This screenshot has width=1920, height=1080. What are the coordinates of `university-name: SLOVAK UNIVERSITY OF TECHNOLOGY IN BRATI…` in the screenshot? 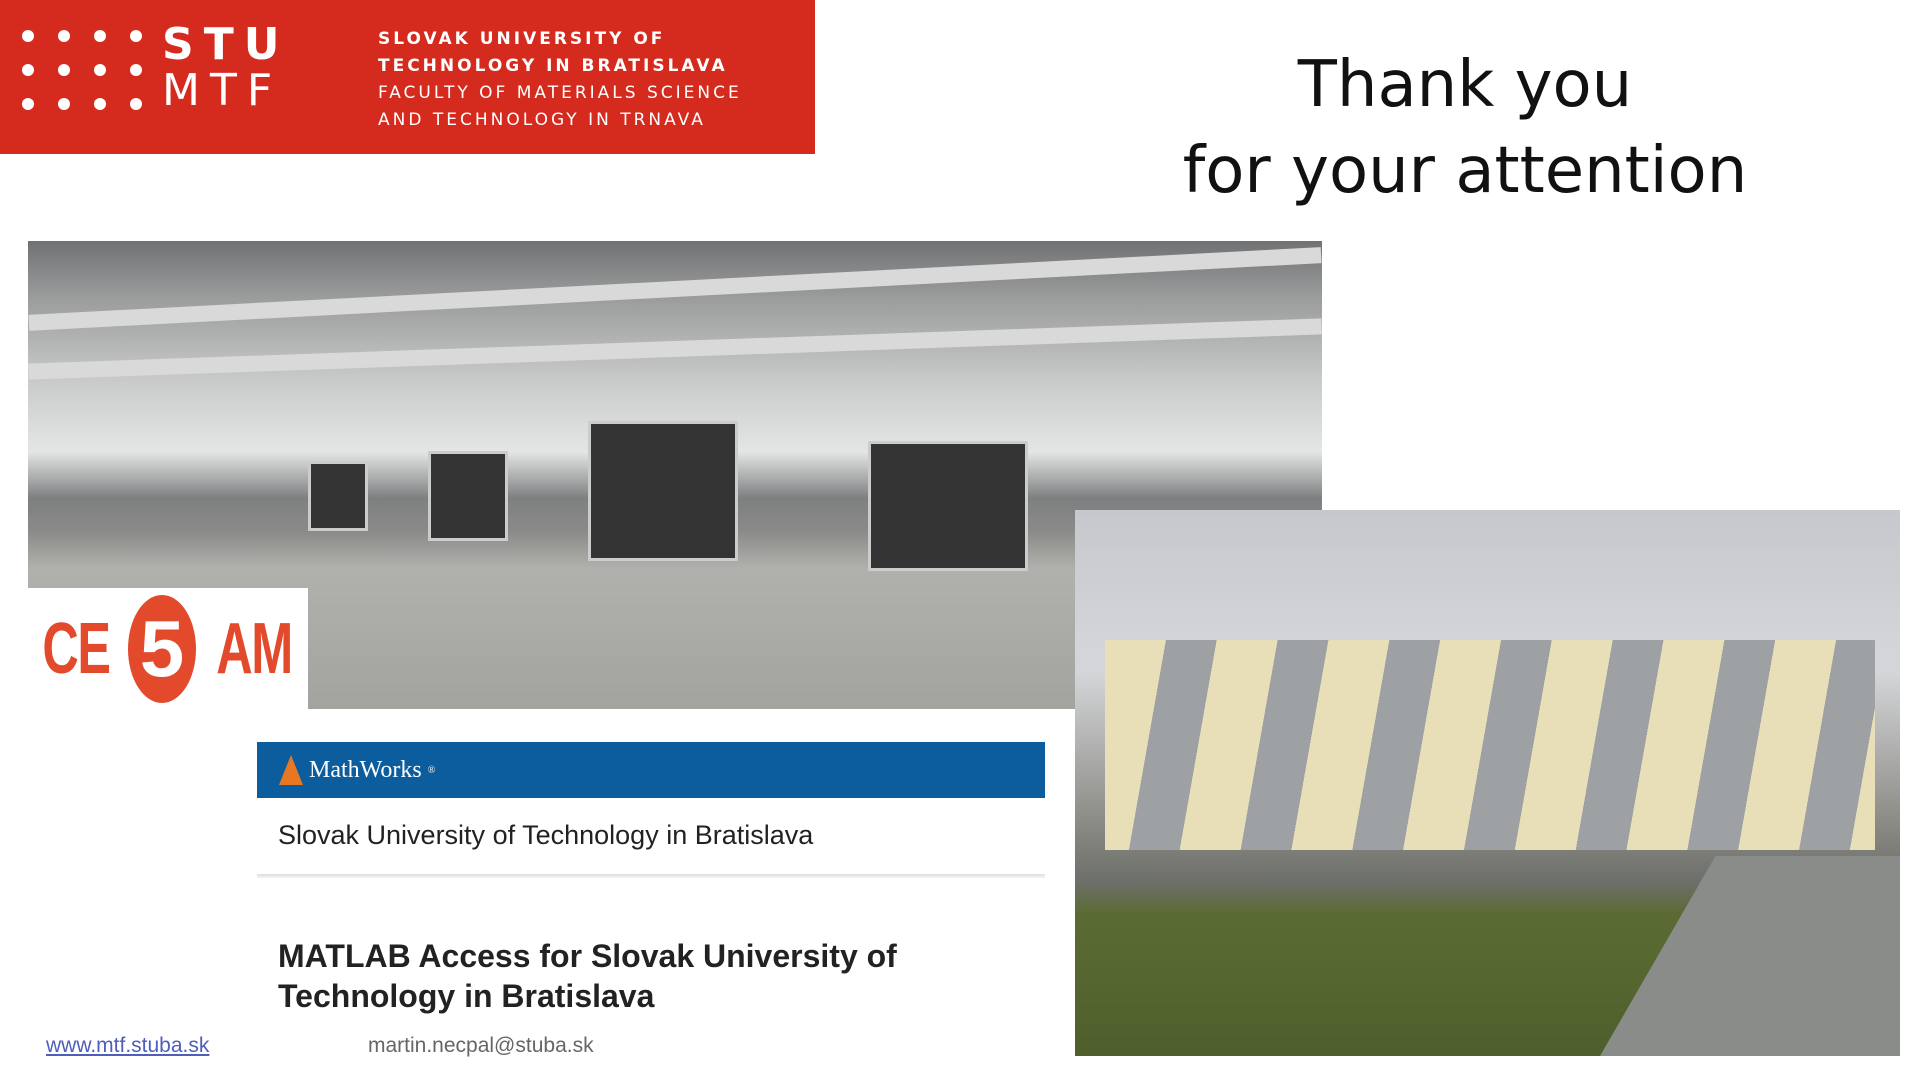 It's located at (560, 80).